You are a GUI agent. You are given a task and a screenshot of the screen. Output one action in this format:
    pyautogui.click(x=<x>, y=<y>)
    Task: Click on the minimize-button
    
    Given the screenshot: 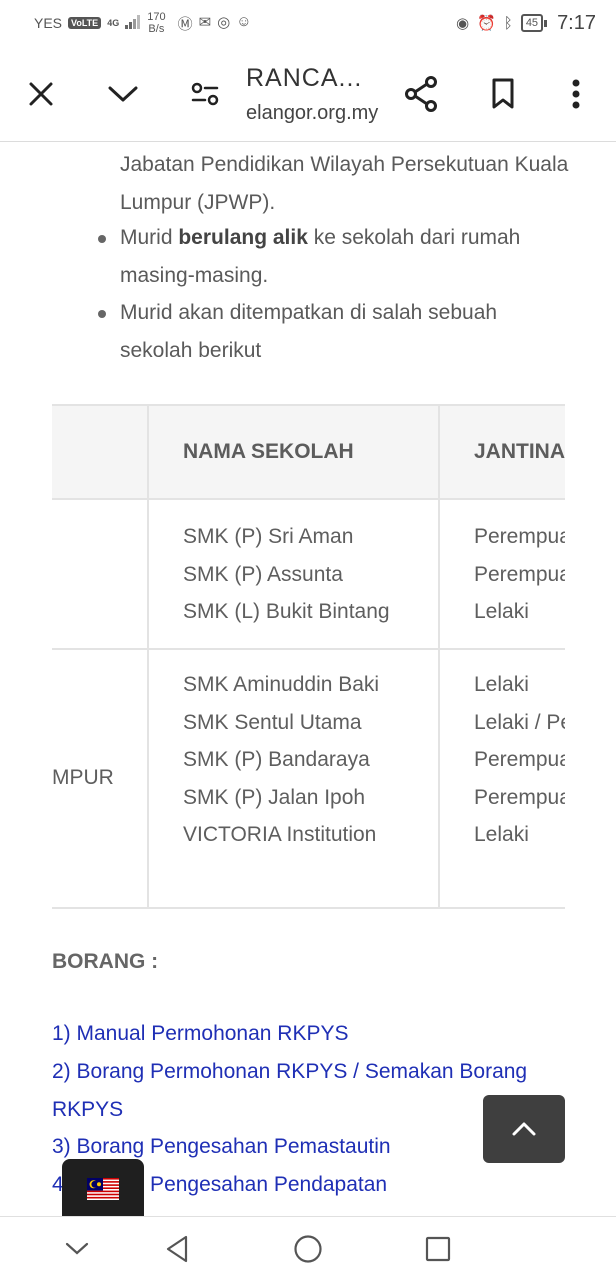 What is the action you would take?
    pyautogui.click(x=123, y=94)
    